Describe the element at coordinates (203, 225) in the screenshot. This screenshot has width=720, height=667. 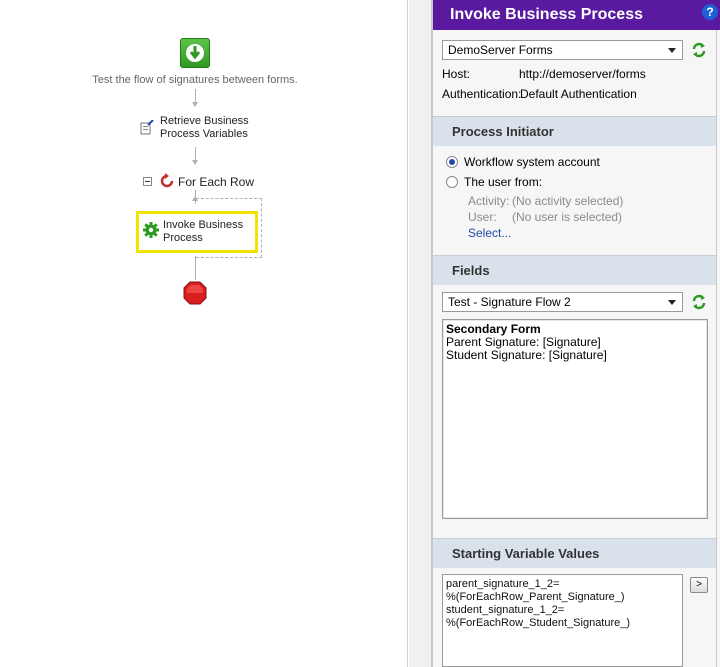
I see `invoke-label-line1: Invoke Business` at that location.